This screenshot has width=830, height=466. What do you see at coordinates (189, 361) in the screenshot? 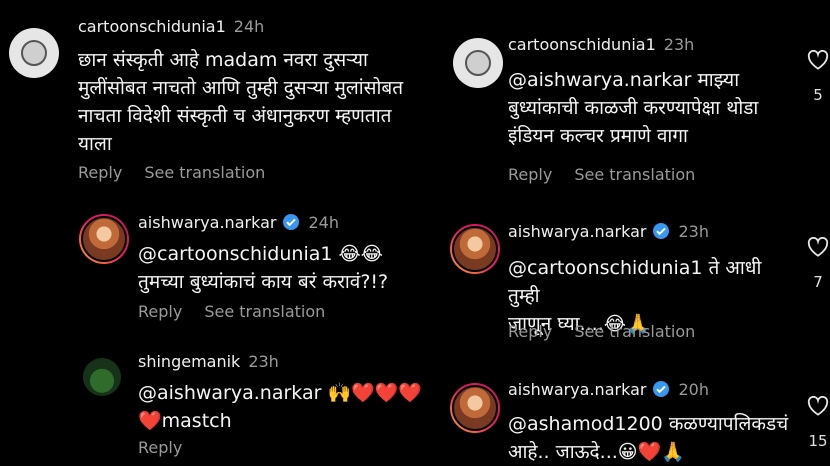
I see `username: shingemanik` at bounding box center [189, 361].